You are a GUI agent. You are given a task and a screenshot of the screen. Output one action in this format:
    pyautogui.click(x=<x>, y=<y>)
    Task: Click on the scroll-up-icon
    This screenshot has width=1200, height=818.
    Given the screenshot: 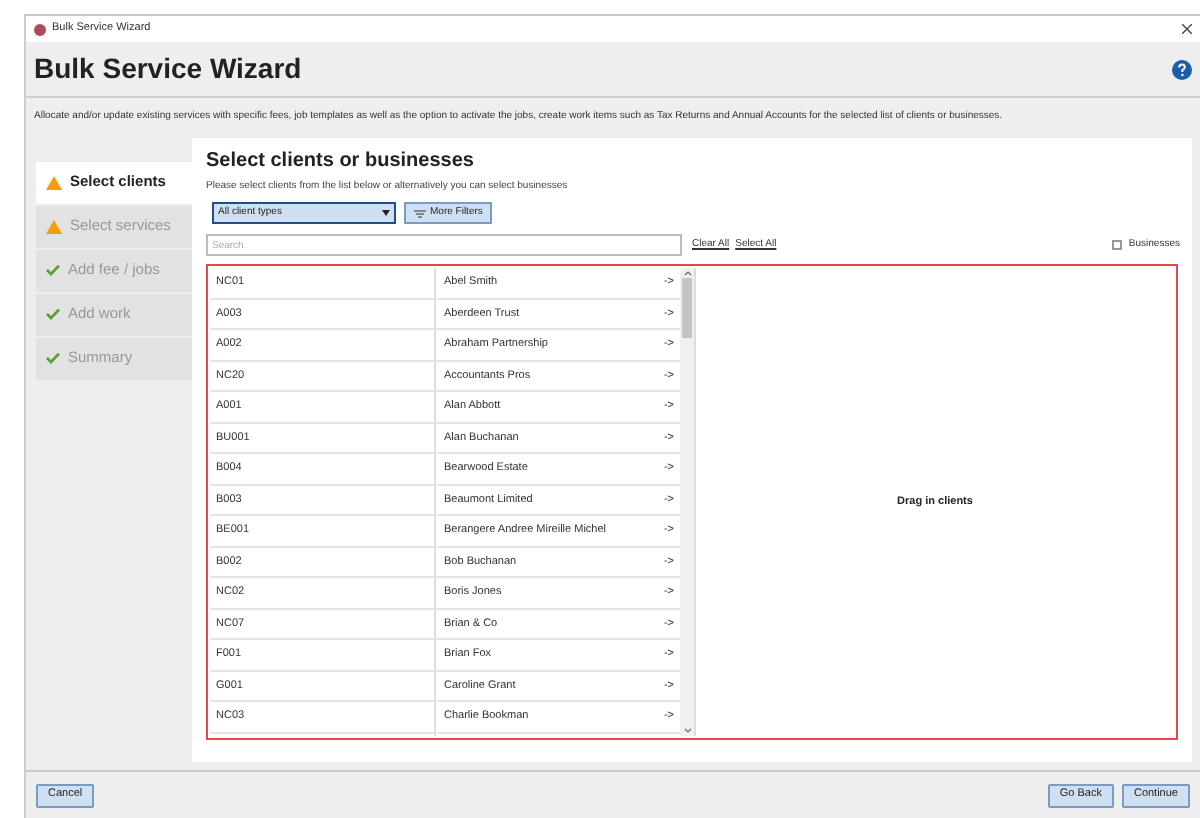 What is the action you would take?
    pyautogui.click(x=687, y=273)
    